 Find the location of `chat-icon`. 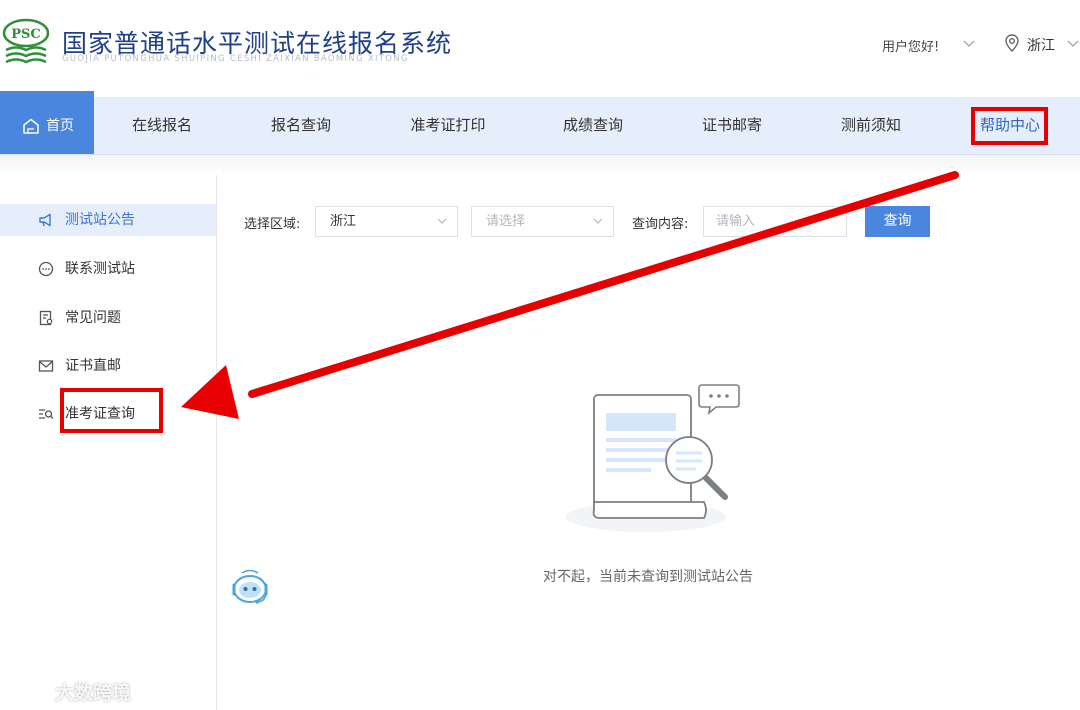

chat-icon is located at coordinates (46, 269).